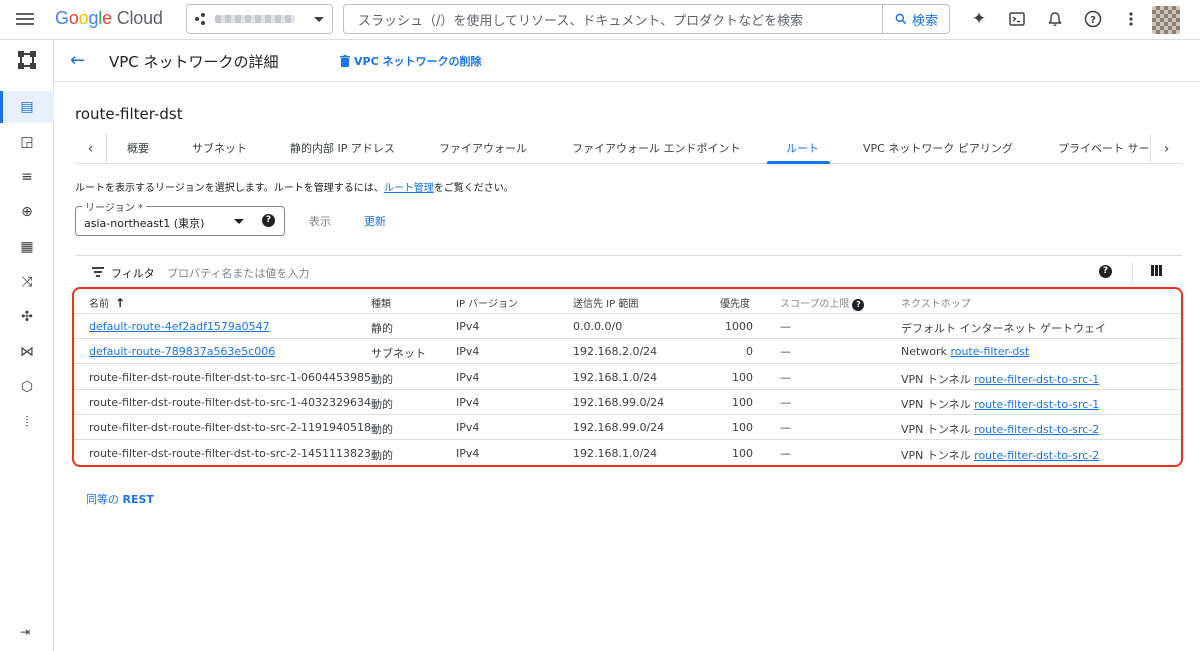 This screenshot has width=1200, height=651. What do you see at coordinates (27, 247) in the screenshot?
I see `firewall-icon: ▦` at bounding box center [27, 247].